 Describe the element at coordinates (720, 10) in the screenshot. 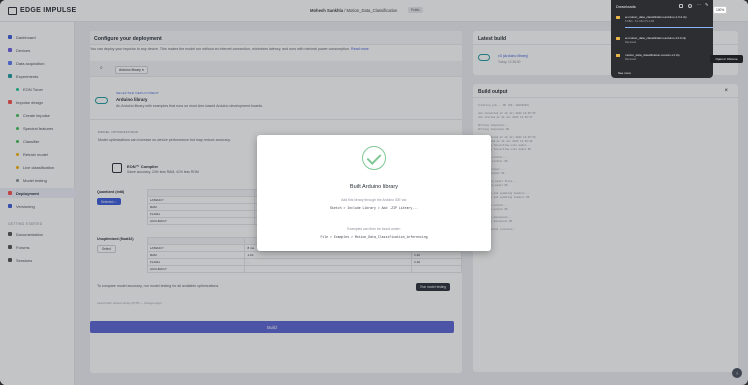

I see `zoom-indicator: 100%` at that location.